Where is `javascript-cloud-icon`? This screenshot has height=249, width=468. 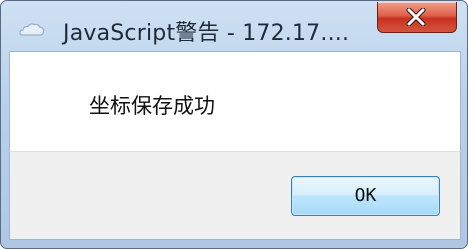 javascript-cloud-icon is located at coordinates (32, 30).